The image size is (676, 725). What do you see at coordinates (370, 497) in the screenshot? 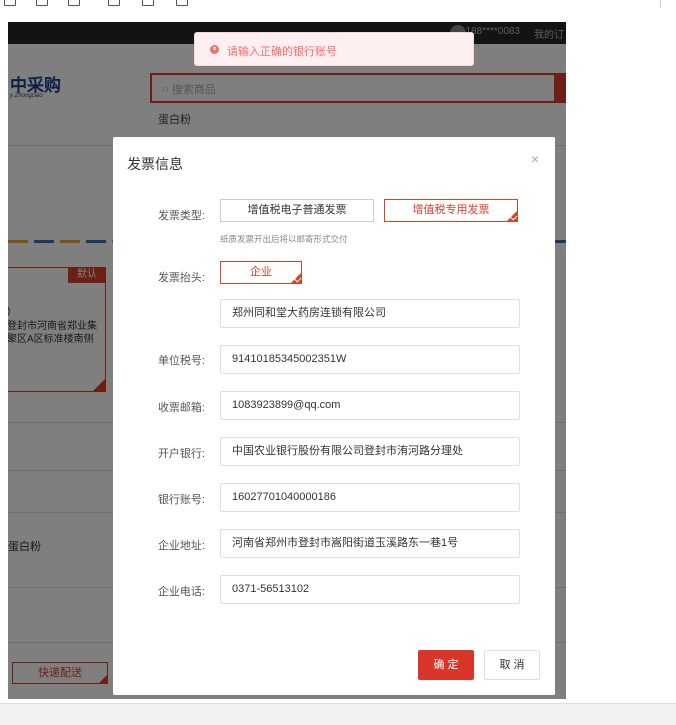
I see `bank-account-input: 16027701040000186` at bounding box center [370, 497].